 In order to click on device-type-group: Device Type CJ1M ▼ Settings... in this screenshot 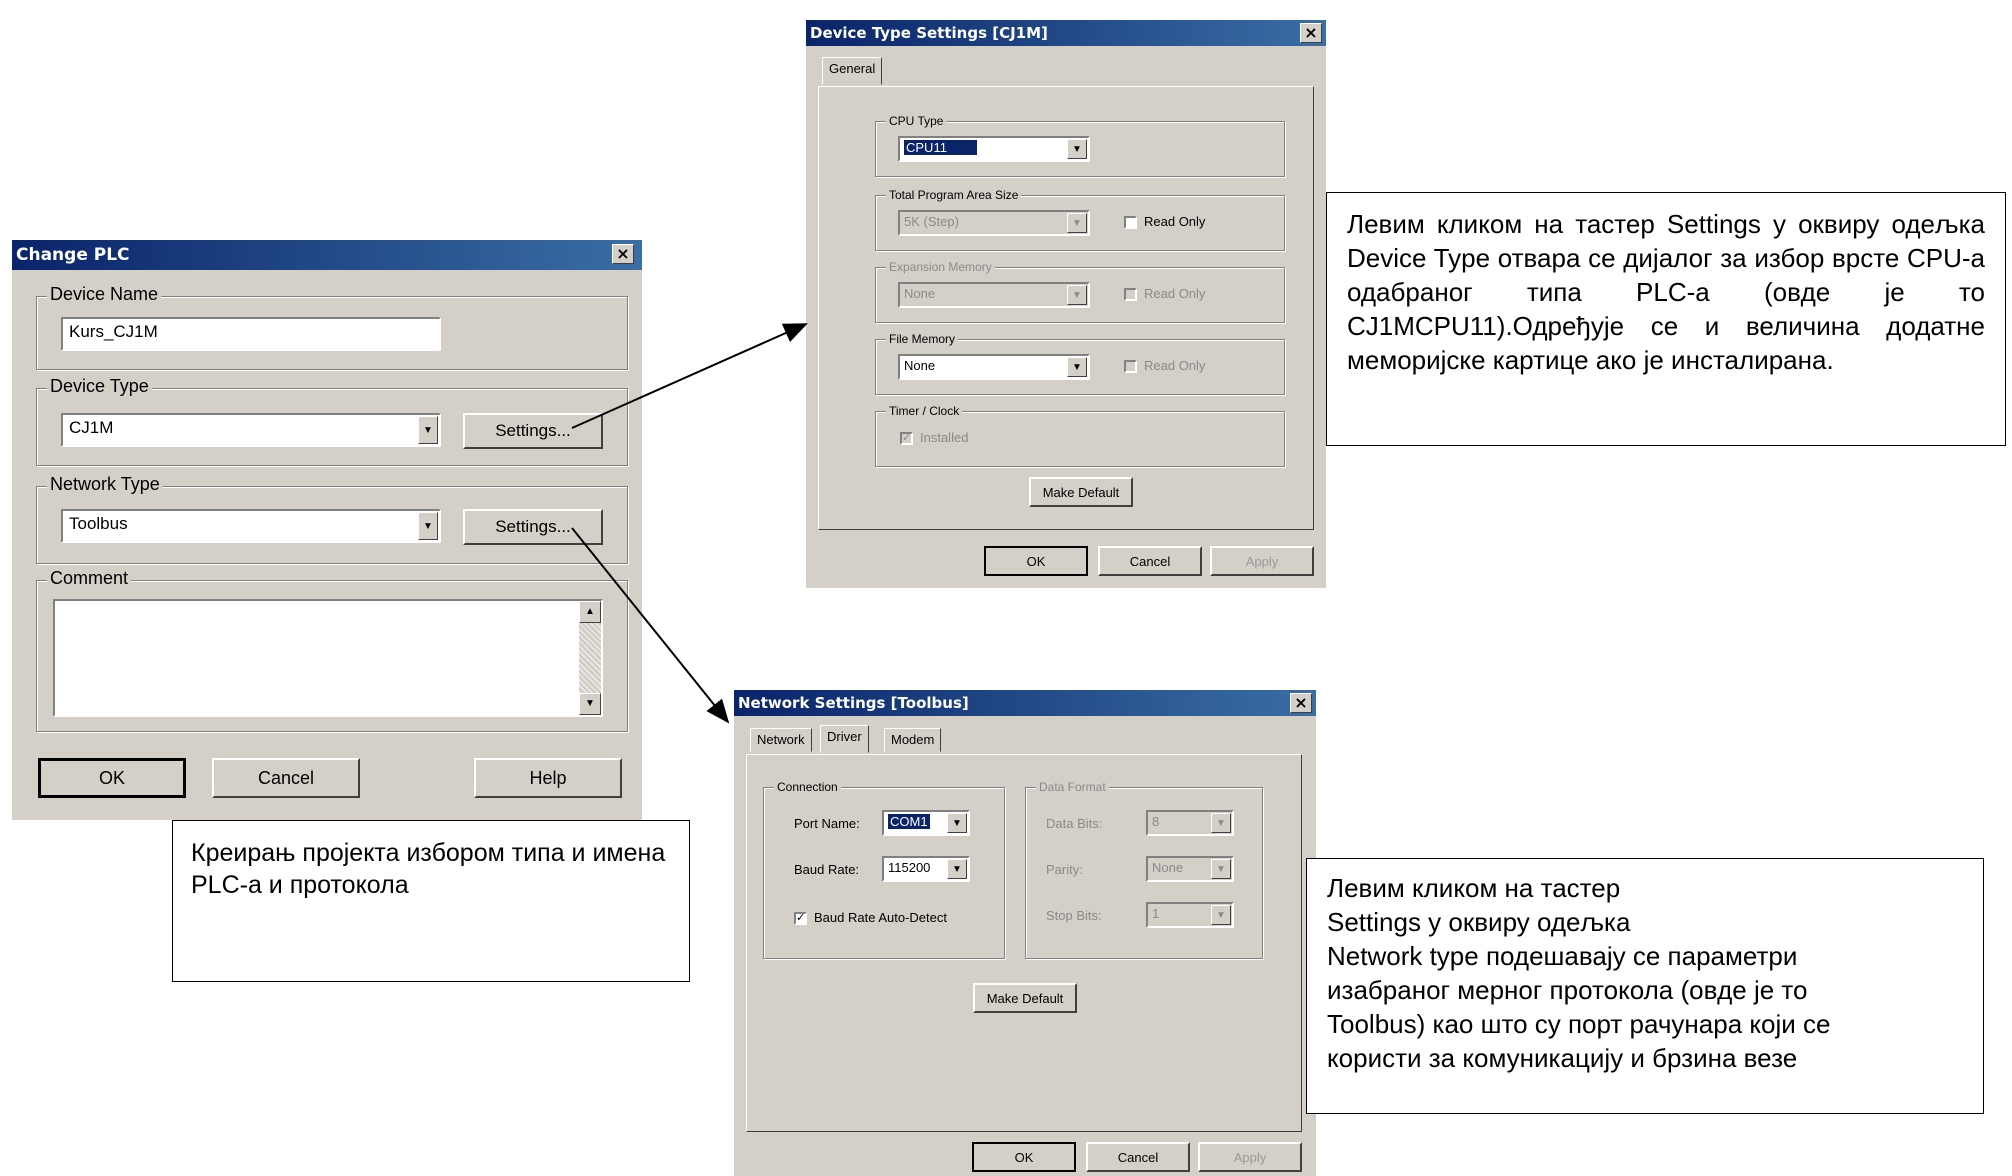, I will do `click(332, 421)`.